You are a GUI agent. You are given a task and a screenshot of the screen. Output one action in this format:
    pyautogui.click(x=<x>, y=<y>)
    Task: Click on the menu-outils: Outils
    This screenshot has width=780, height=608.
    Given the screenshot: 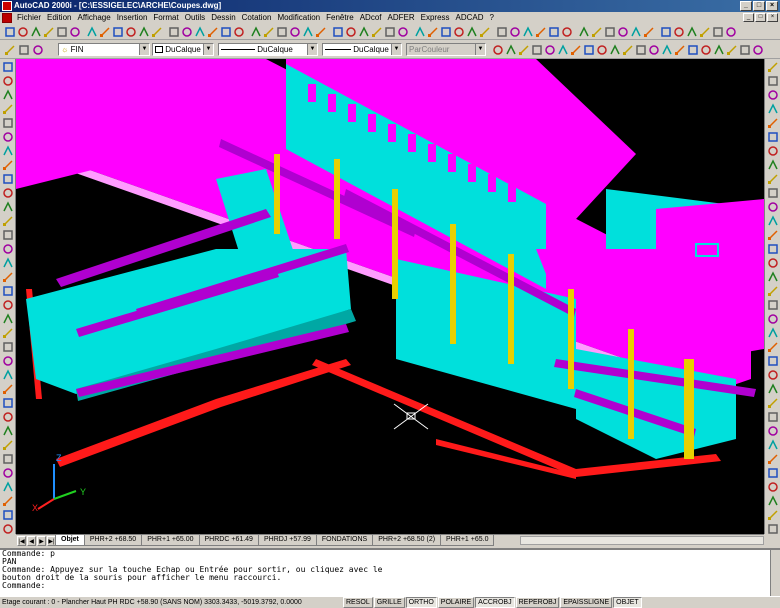 What is the action you would take?
    pyautogui.click(x=195, y=18)
    